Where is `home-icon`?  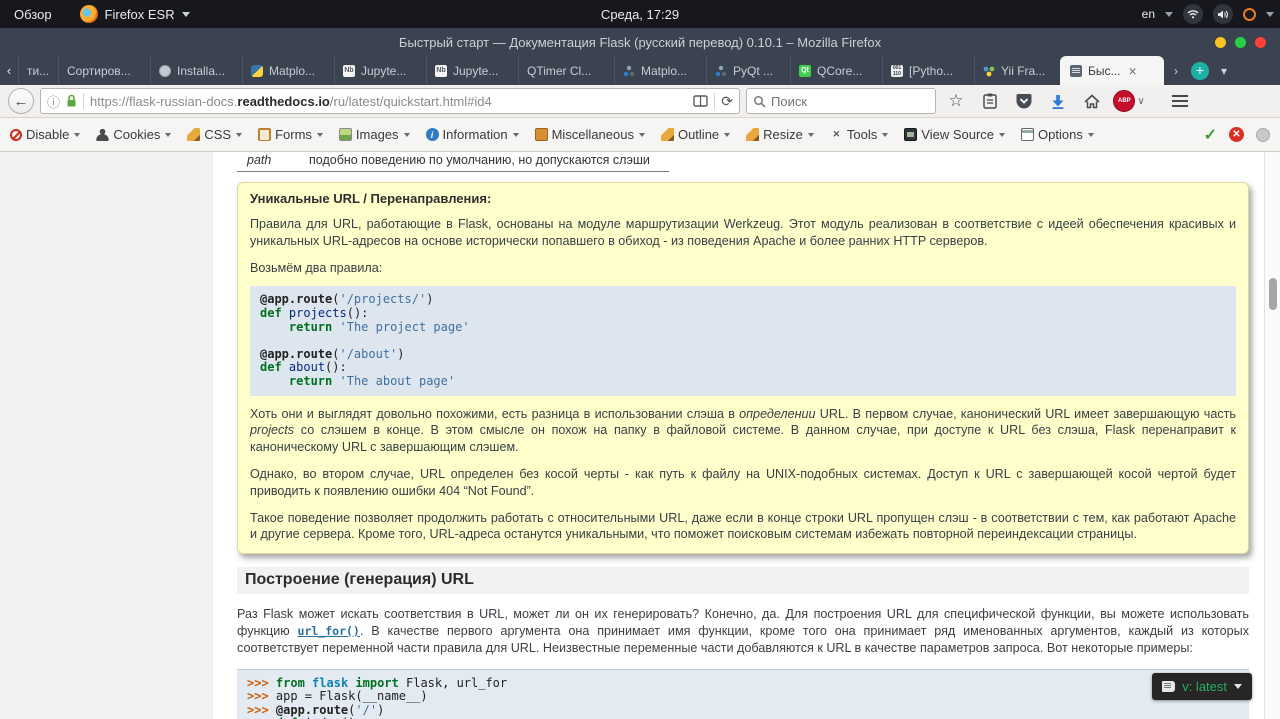 home-icon is located at coordinates (1092, 101).